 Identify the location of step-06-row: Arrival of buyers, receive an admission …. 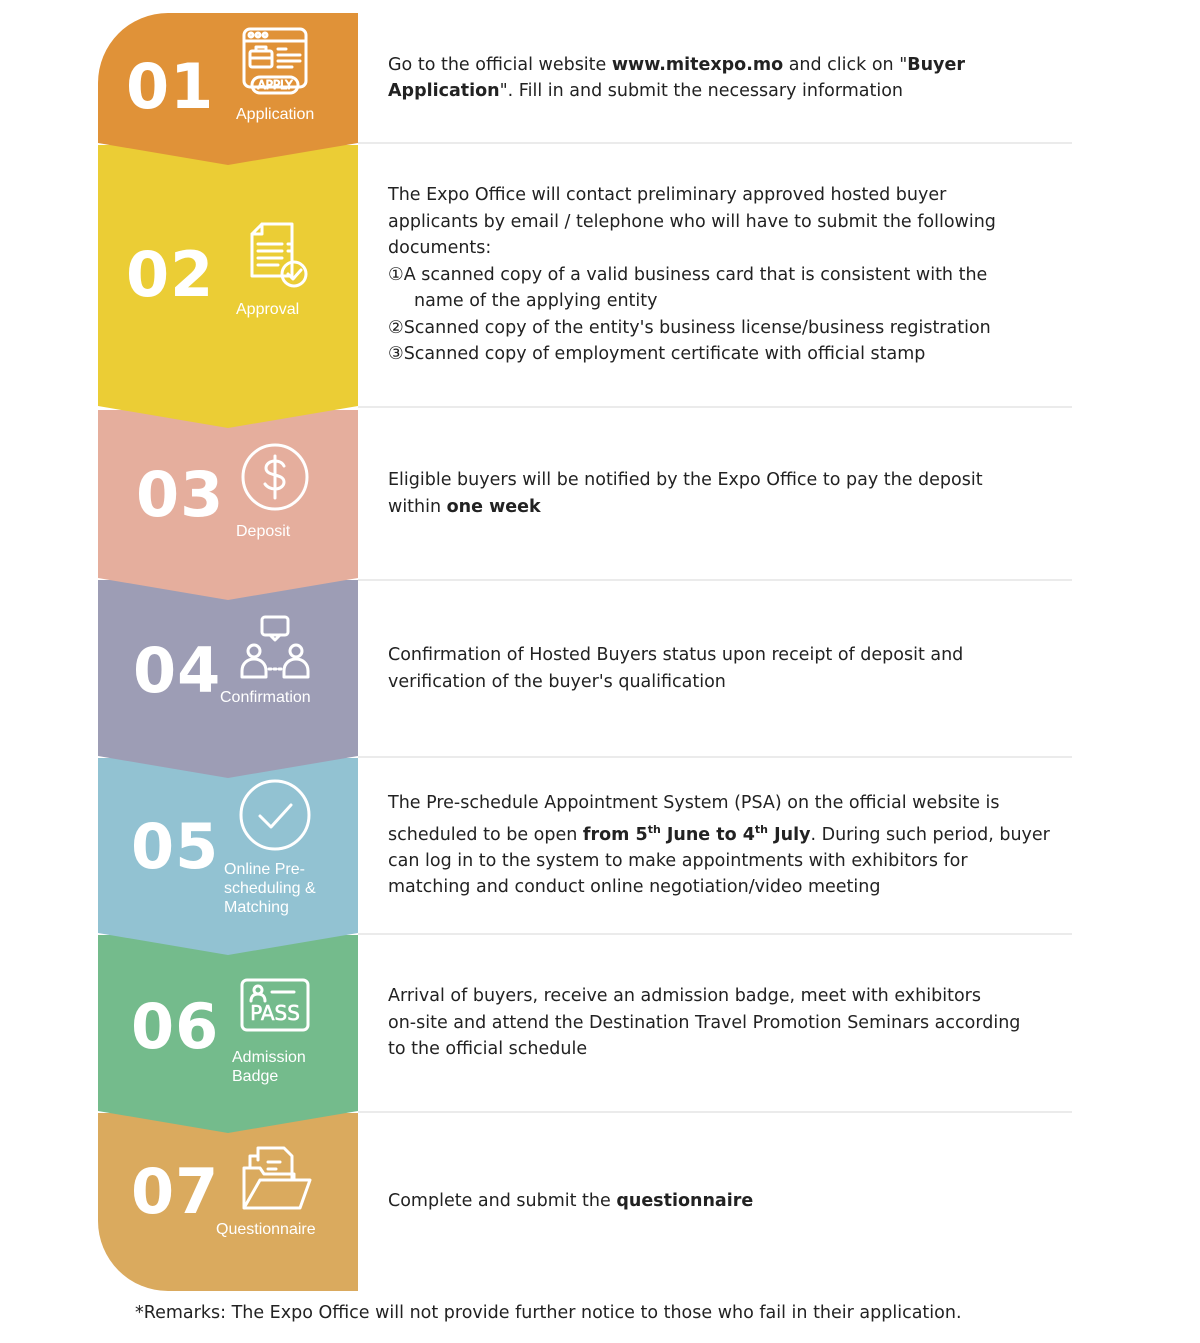
(728, 1023).